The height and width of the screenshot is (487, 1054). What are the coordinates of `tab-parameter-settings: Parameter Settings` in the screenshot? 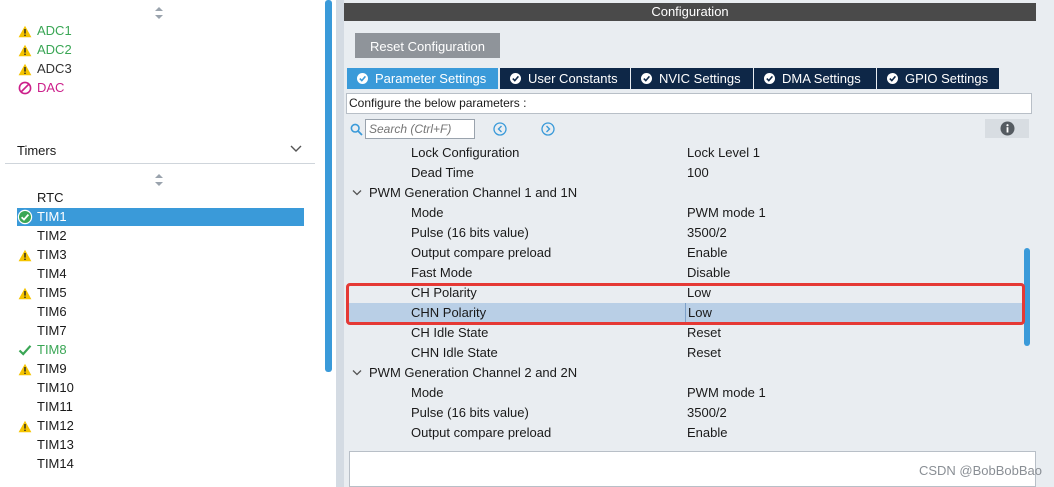 It's located at (422, 78).